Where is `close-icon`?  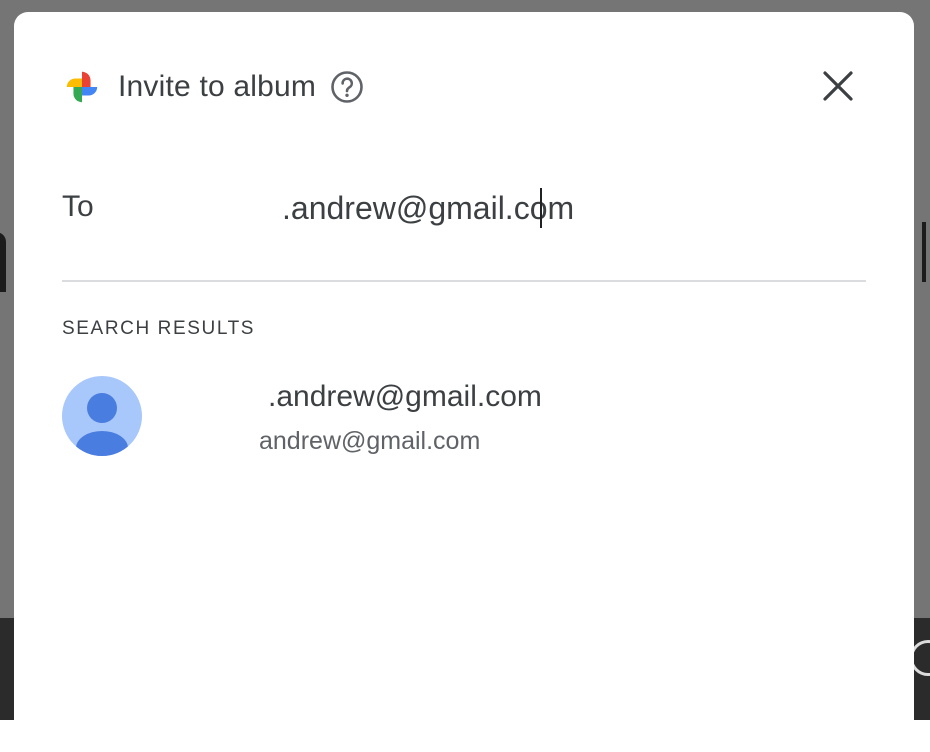 close-icon is located at coordinates (838, 88).